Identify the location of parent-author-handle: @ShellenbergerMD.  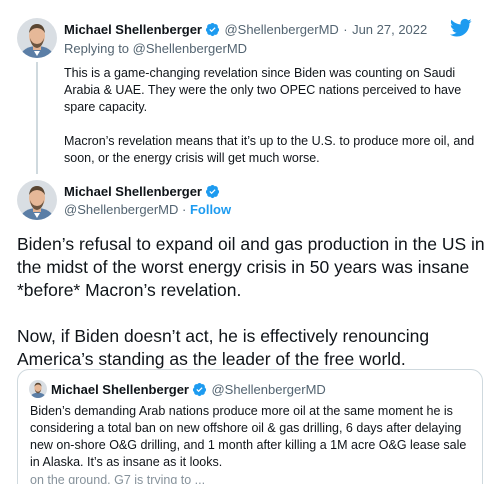
(281, 29).